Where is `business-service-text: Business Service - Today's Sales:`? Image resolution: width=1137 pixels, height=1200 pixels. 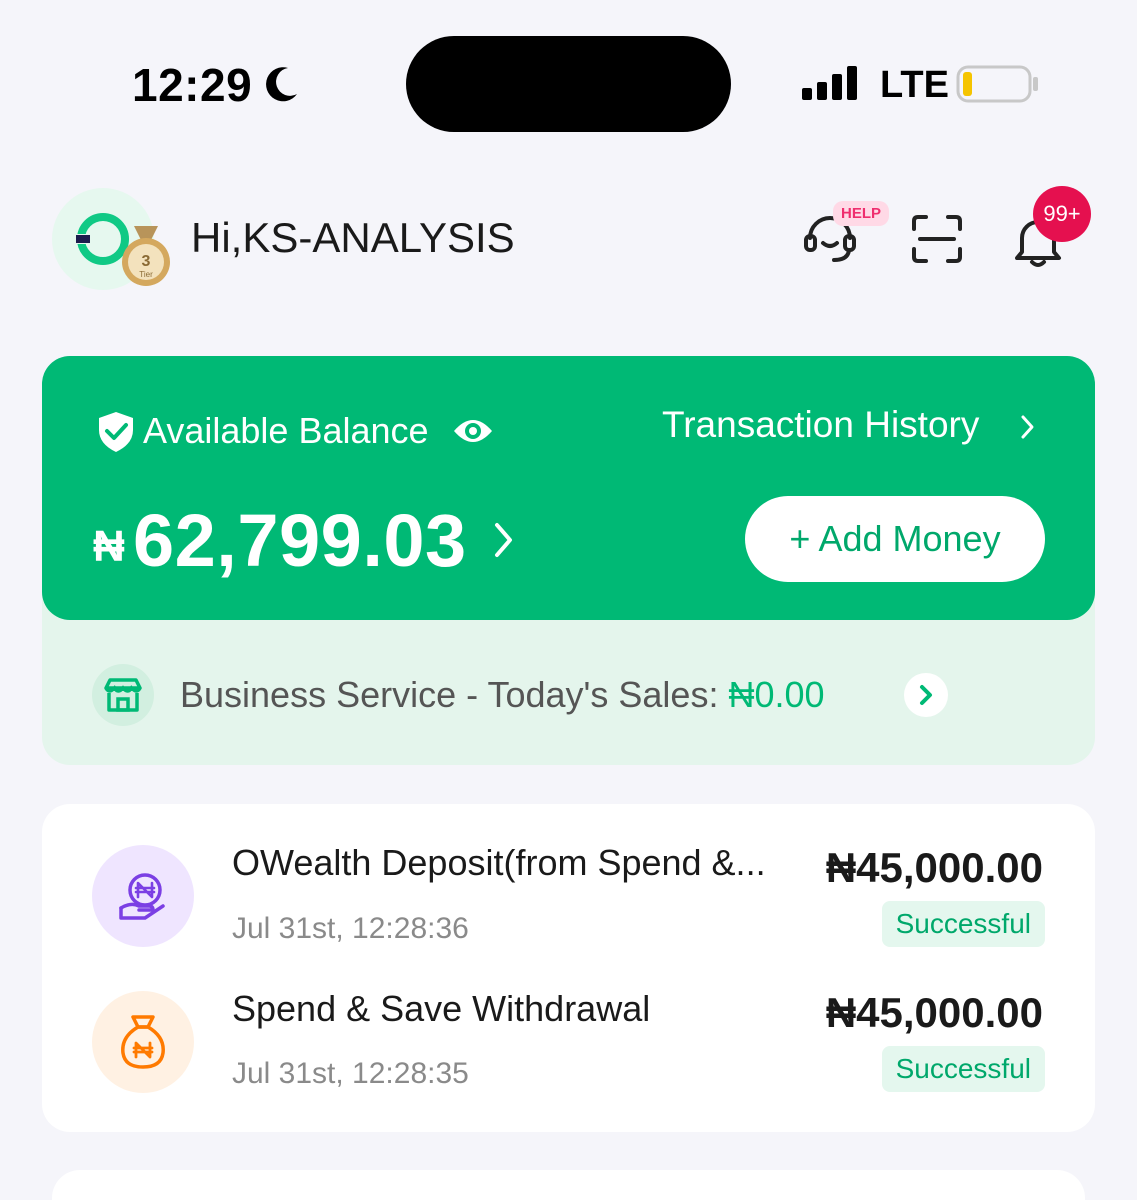 business-service-text: Business Service - Today's Sales: is located at coordinates (454, 694).